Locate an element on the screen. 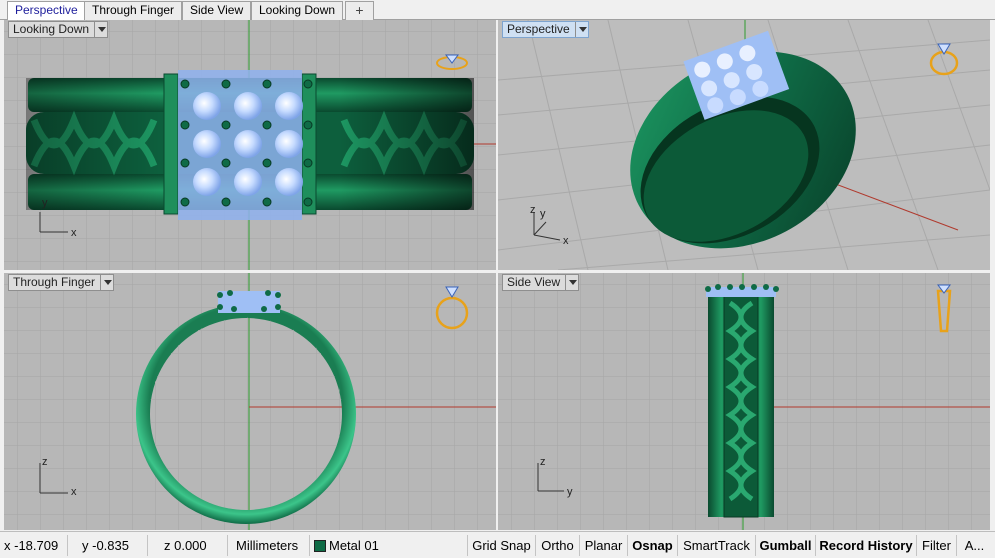 This screenshot has width=995, height=558. viewport-title-through-finger: Through Finger is located at coordinates (61, 282).